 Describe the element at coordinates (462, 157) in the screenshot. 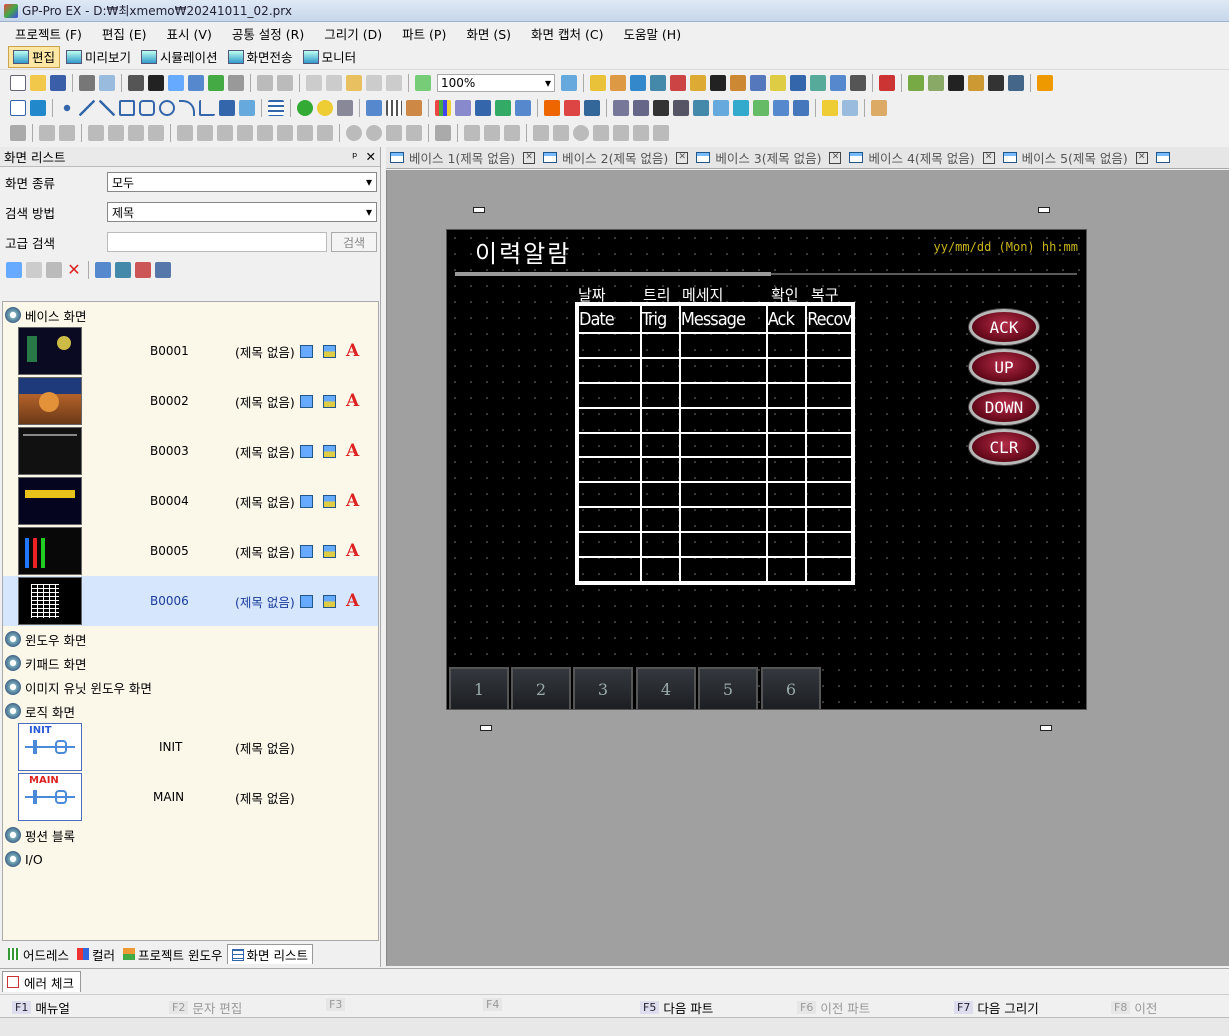

I see `tab-base-1: 베이스 1(제목 없음) ✕` at that location.